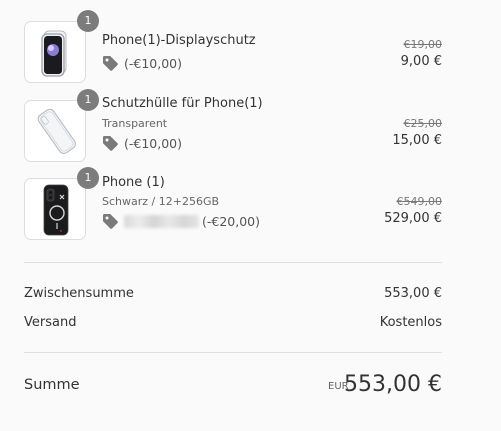 The image size is (501, 431). Describe the element at coordinates (50, 322) in the screenshot. I see `shipping-label: Versand` at that location.